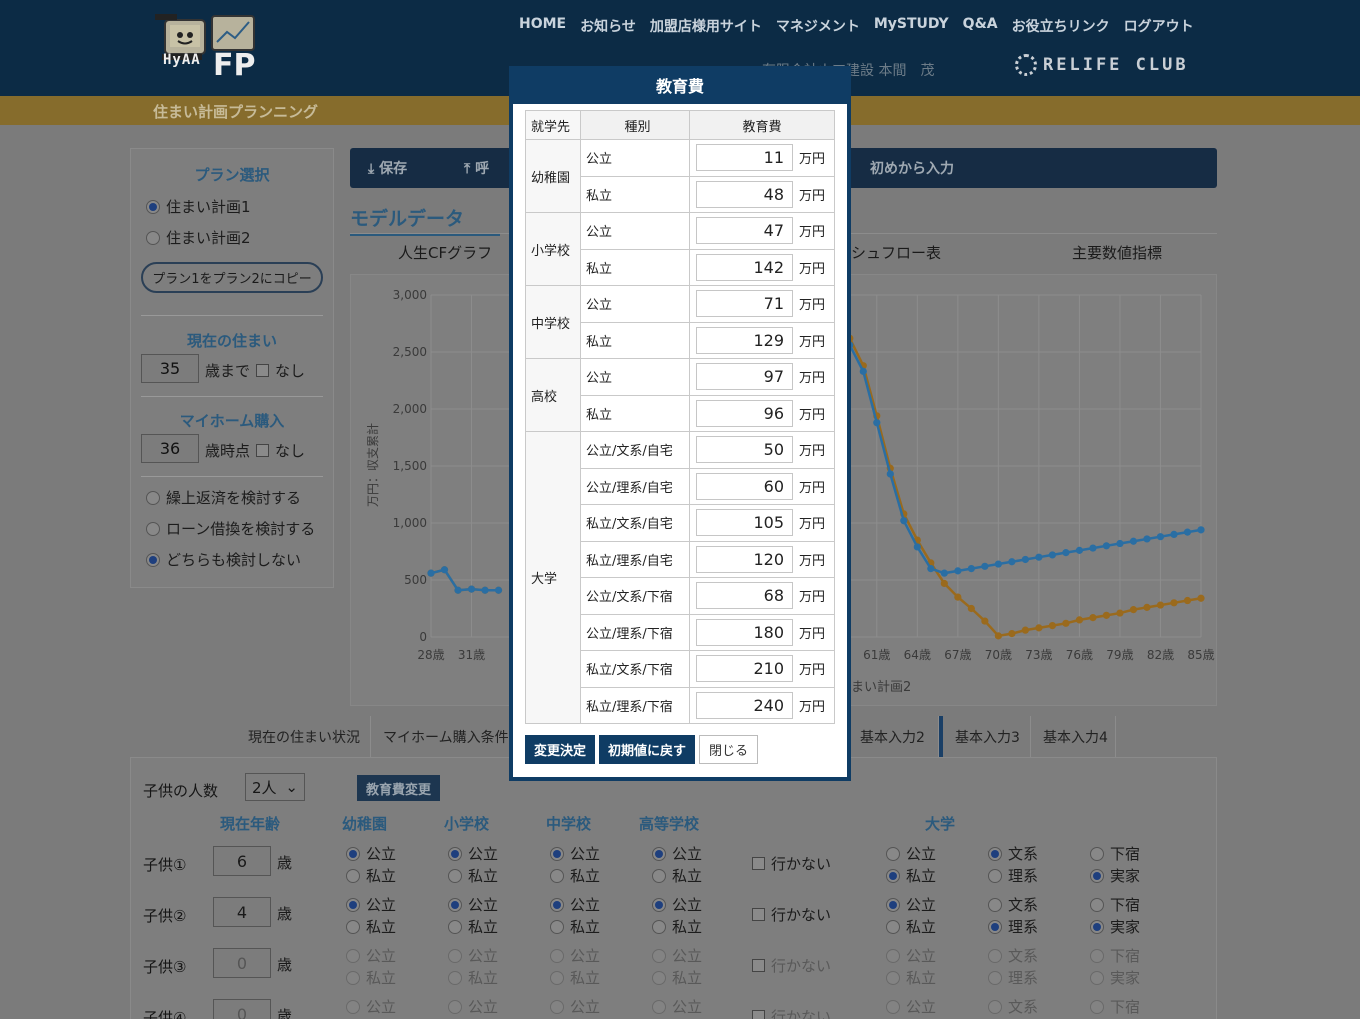  I want to click on univ-field-radio: 理系, so click(1013, 875).